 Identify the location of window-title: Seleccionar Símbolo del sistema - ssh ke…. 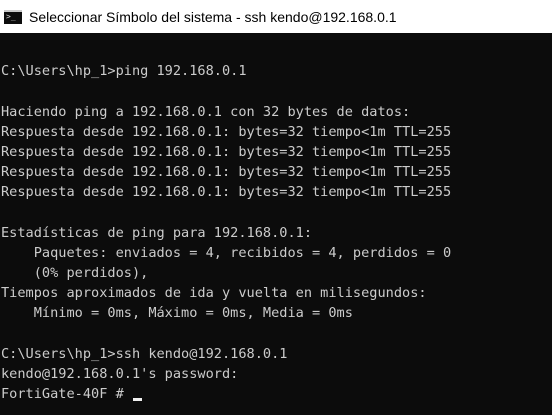
(213, 16).